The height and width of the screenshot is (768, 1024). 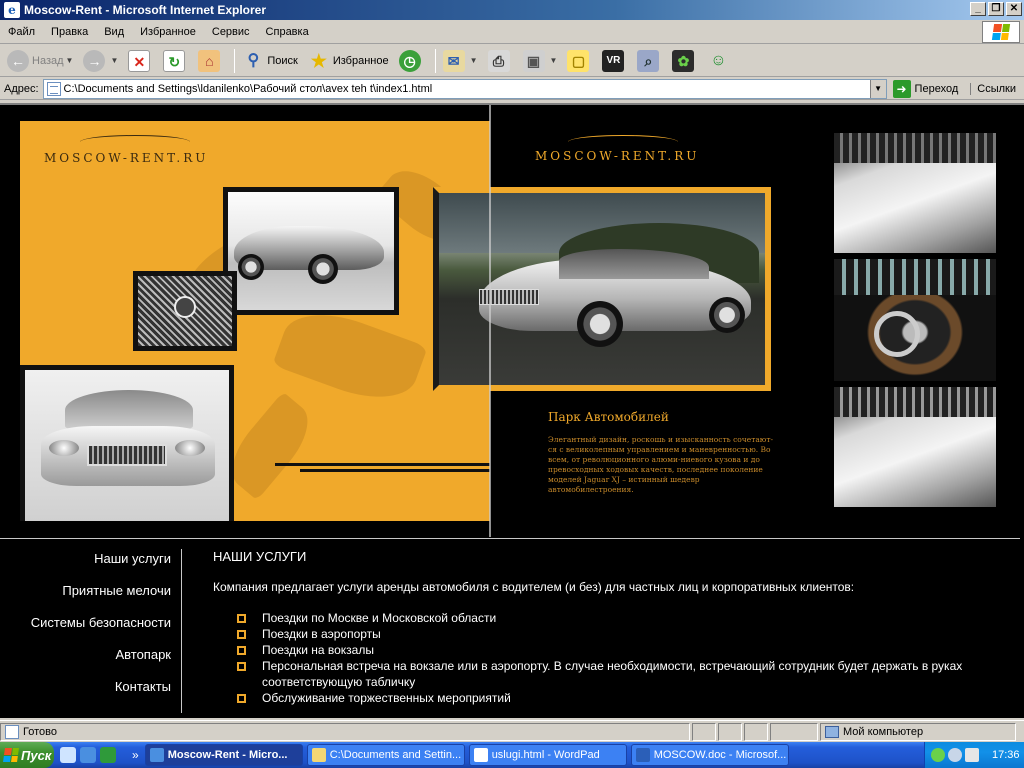 What do you see at coordinates (978, 9) in the screenshot?
I see `minimize-button: _` at bounding box center [978, 9].